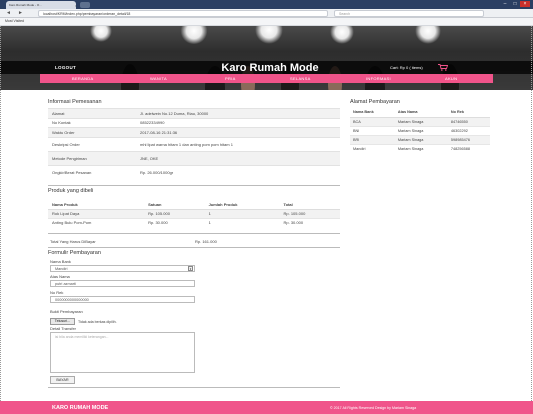 The height and width of the screenshot is (414, 533). What do you see at coordinates (65, 67) in the screenshot?
I see `logout-link: LOGOUT` at bounding box center [65, 67].